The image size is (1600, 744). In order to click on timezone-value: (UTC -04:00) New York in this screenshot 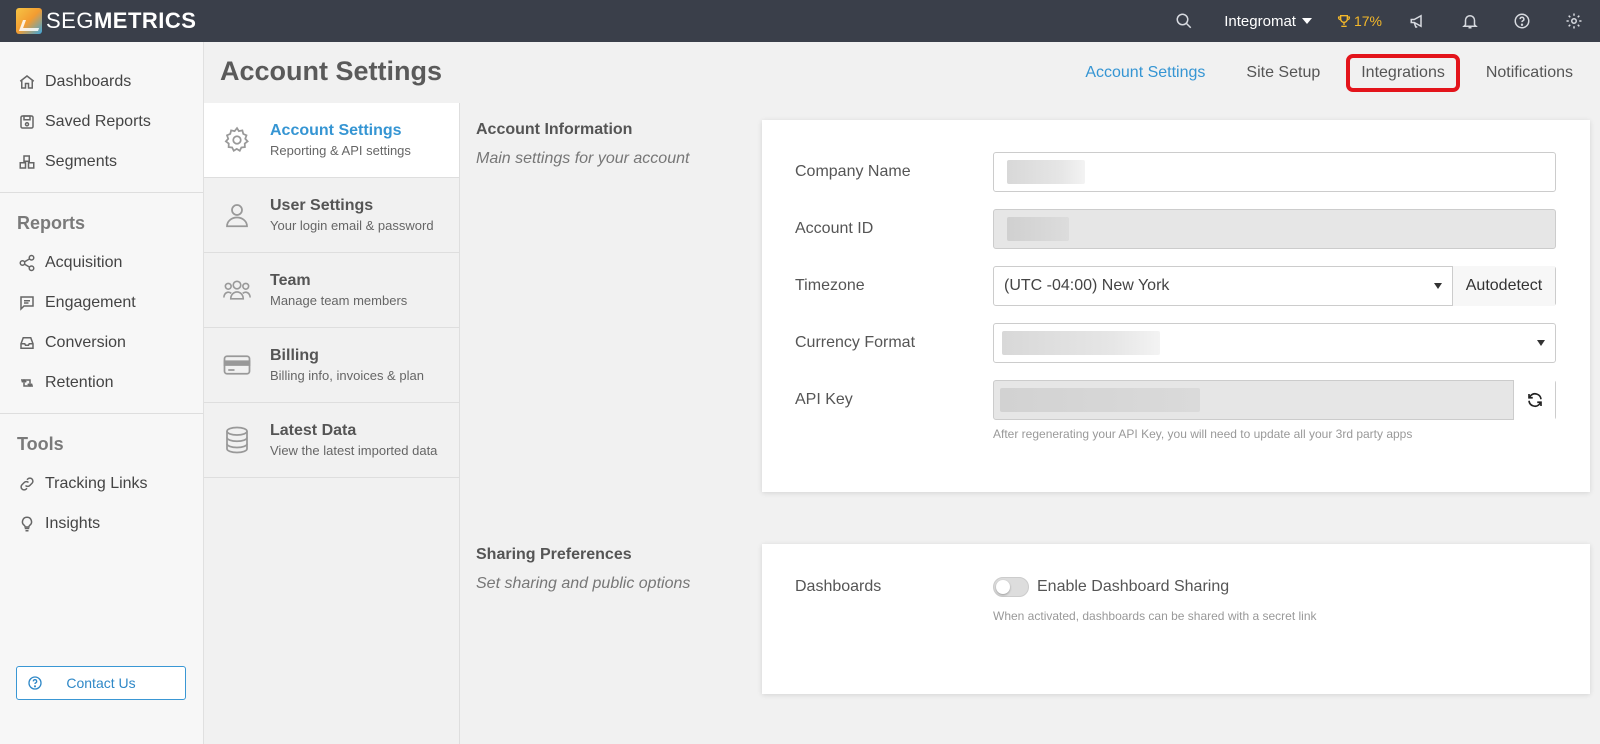, I will do `click(1087, 285)`.